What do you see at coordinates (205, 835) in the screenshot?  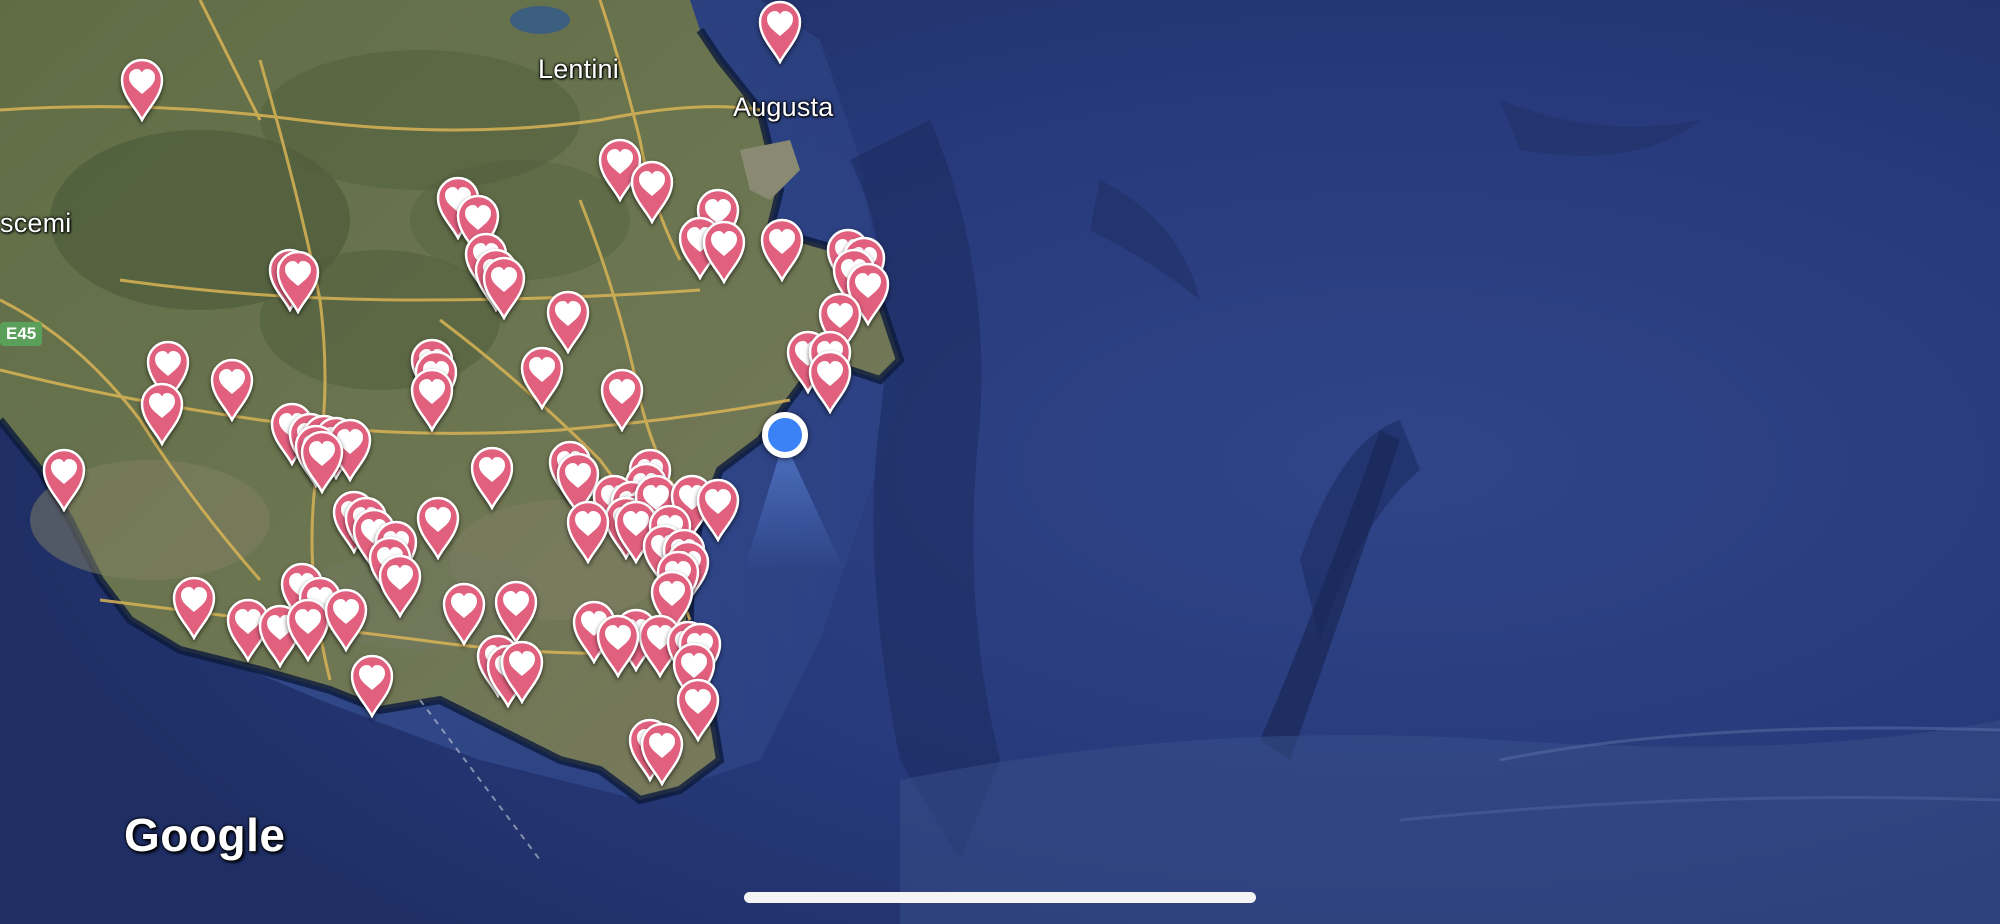 I see `google-logo: Google` at bounding box center [205, 835].